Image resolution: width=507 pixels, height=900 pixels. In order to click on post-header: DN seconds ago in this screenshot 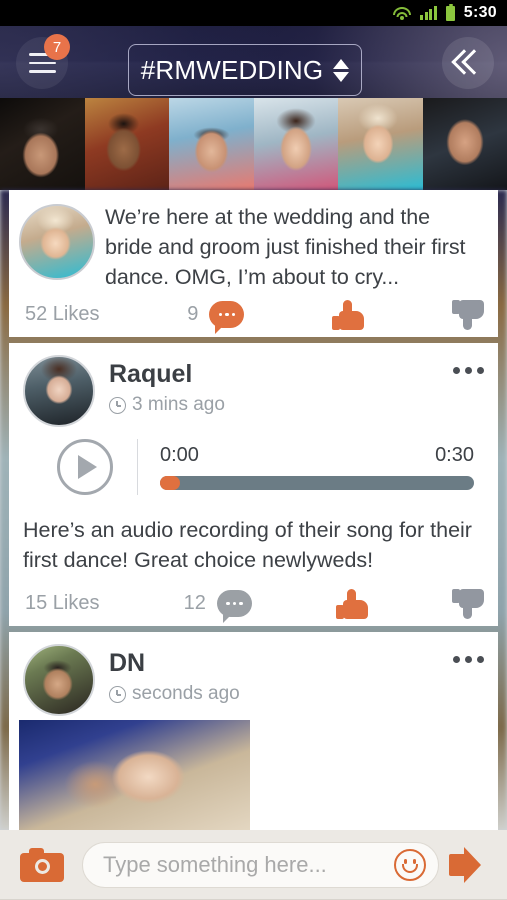, I will do `click(253, 674)`.